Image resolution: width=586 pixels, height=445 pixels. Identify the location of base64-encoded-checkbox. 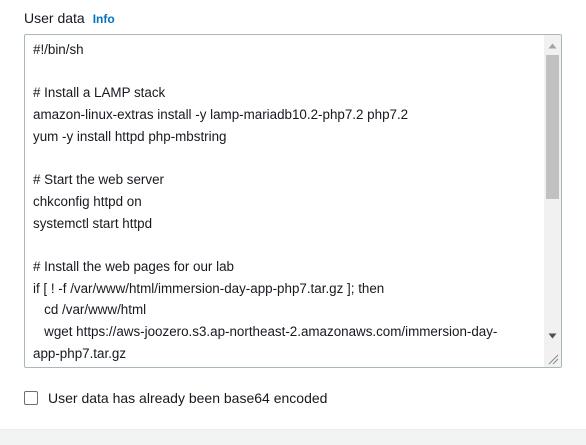
(31, 398).